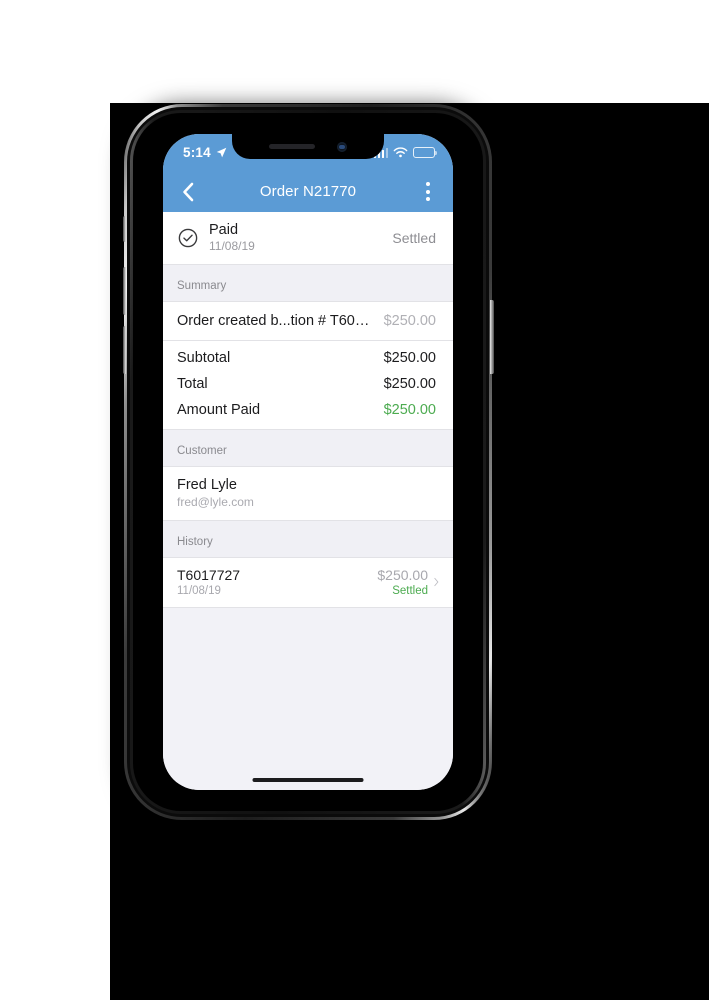  I want to click on wifi-icon, so click(400, 152).